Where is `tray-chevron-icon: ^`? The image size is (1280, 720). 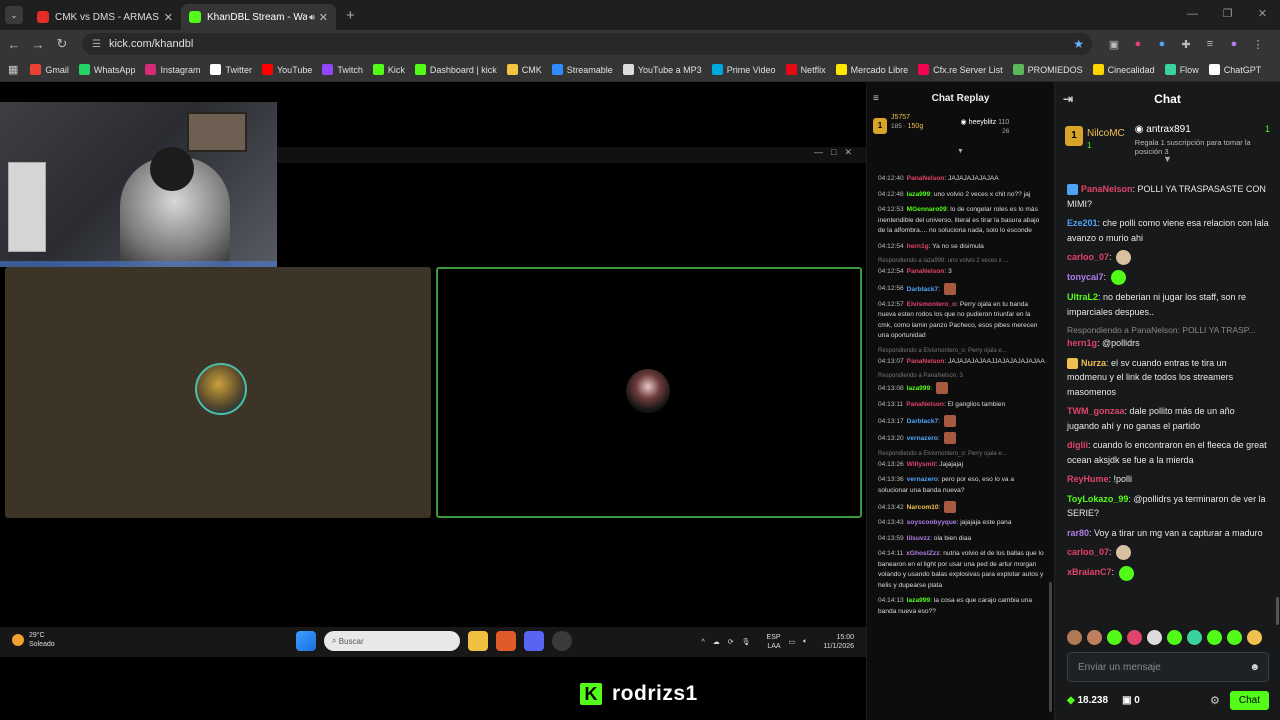 tray-chevron-icon: ^ is located at coordinates (702, 642).